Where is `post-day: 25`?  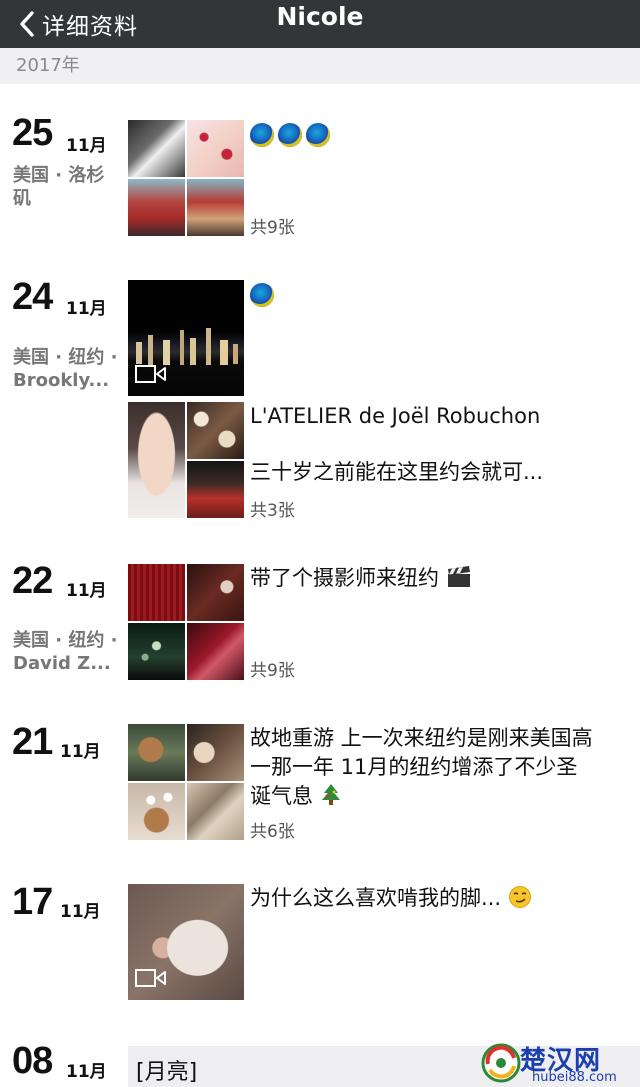
post-day: 25 is located at coordinates (32, 133).